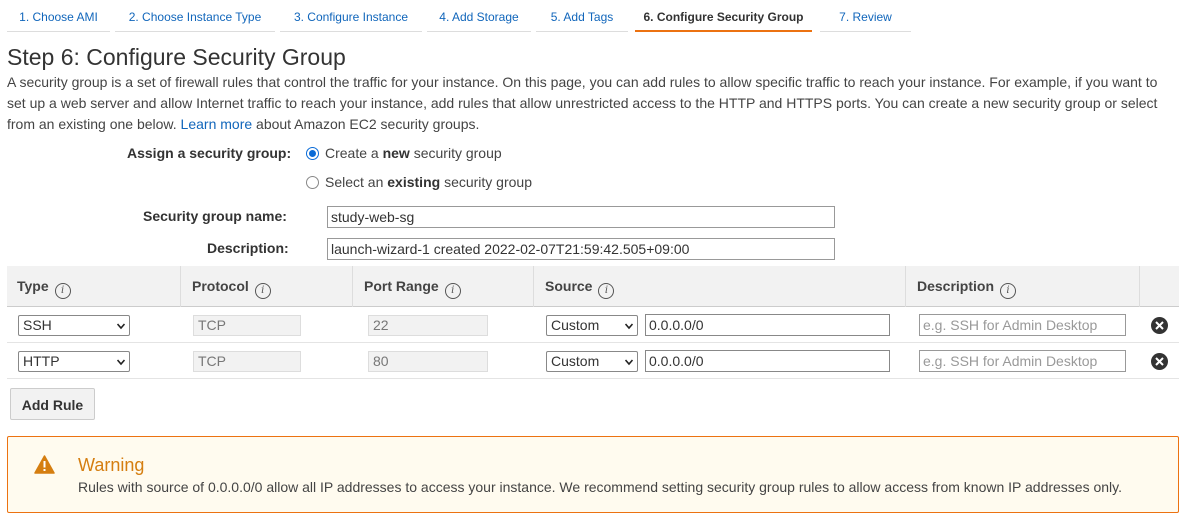 Image resolution: width=1179 pixels, height=527 pixels. What do you see at coordinates (354, 182) in the screenshot?
I see `radio-select-existing-prefix: Select an` at bounding box center [354, 182].